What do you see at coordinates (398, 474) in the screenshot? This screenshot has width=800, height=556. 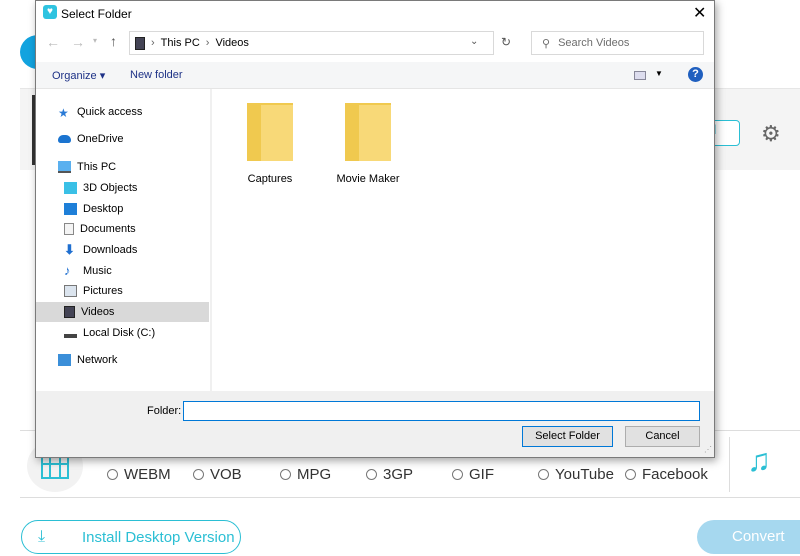 I see `format-label: 3GP` at bounding box center [398, 474].